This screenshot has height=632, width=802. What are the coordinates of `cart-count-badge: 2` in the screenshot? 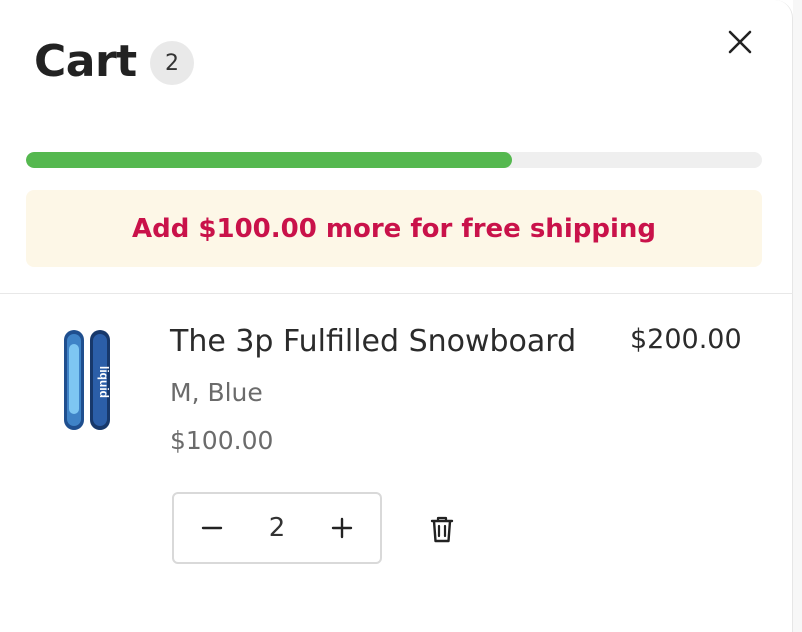 It's located at (172, 63).